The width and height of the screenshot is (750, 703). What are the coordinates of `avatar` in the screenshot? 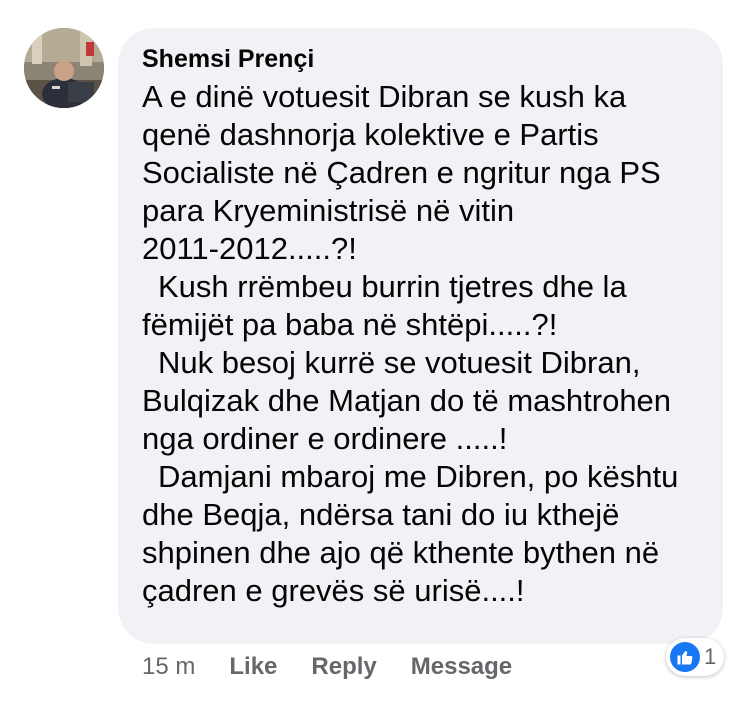 It's located at (64, 68).